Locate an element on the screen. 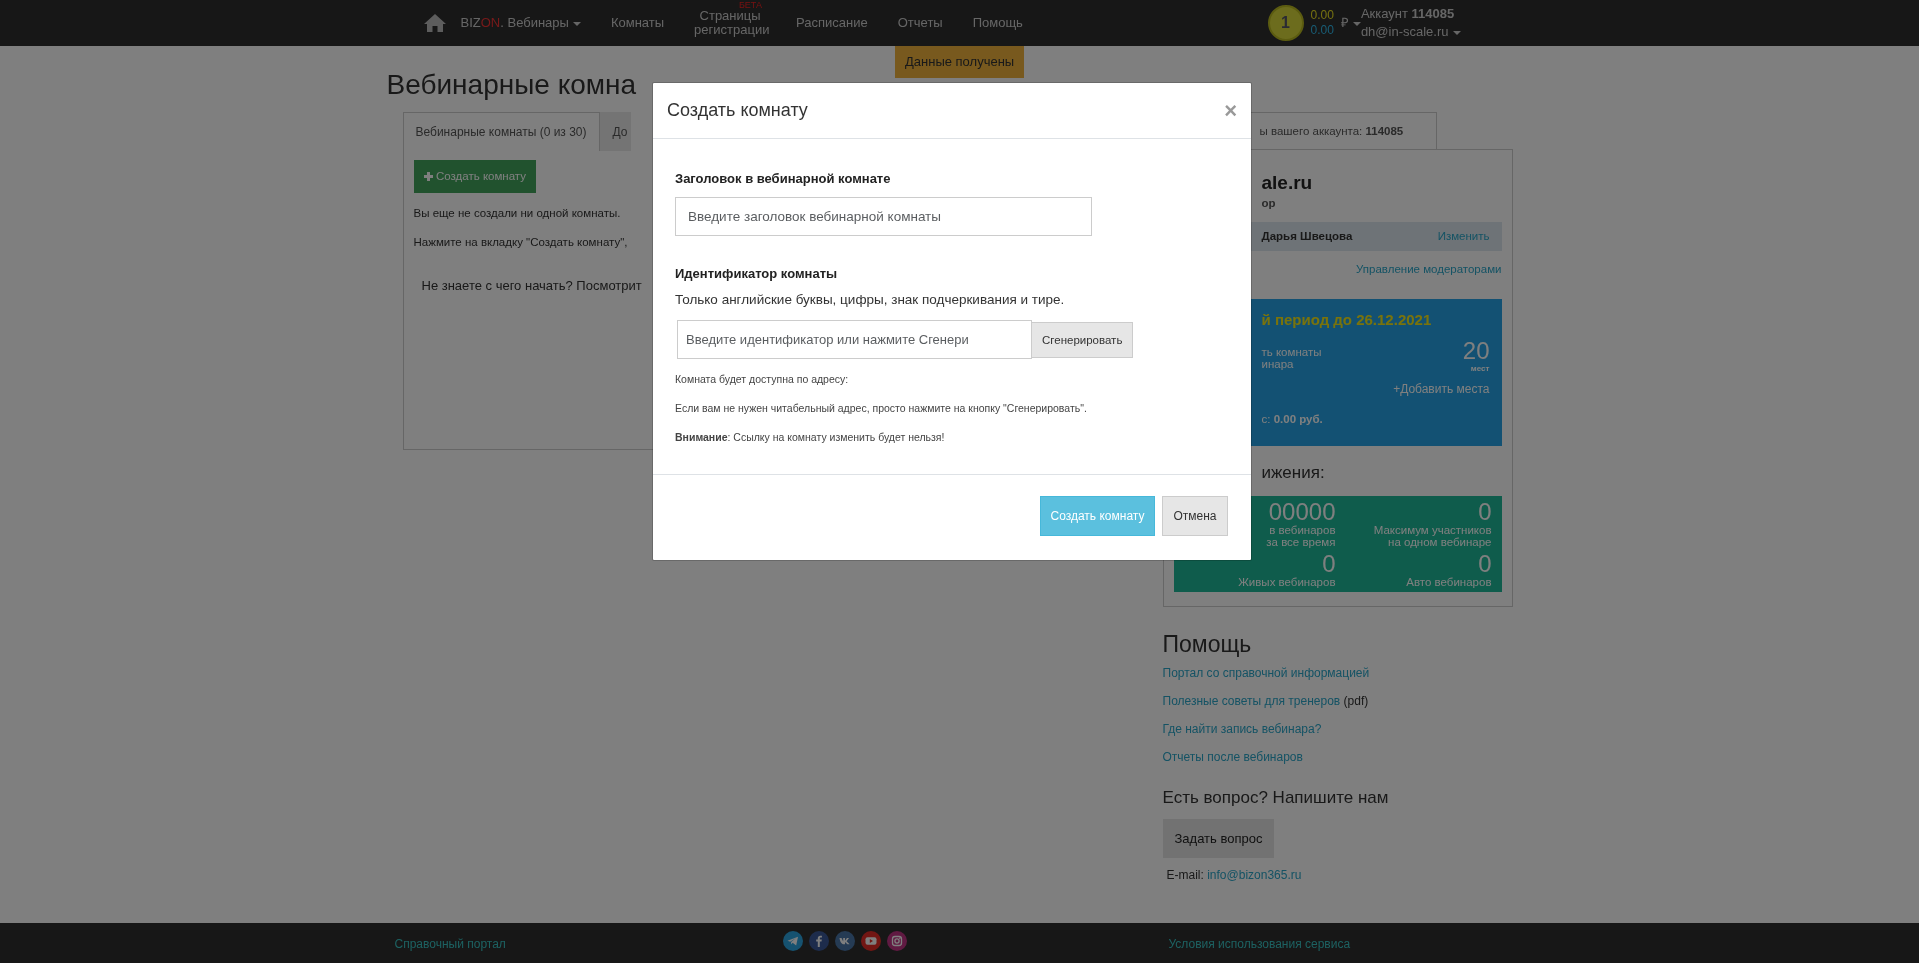  link-note: (pdf) is located at coordinates (1356, 701).